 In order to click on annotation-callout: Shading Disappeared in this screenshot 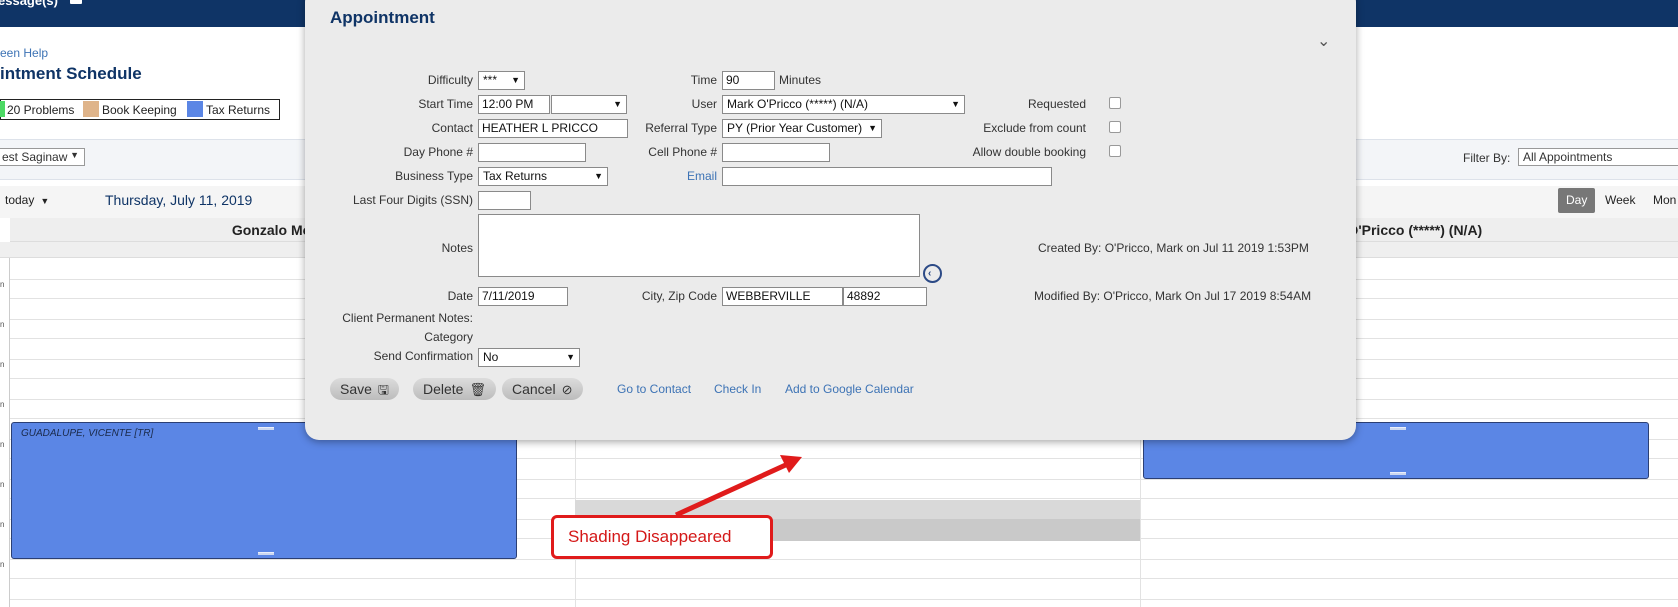, I will do `click(662, 537)`.